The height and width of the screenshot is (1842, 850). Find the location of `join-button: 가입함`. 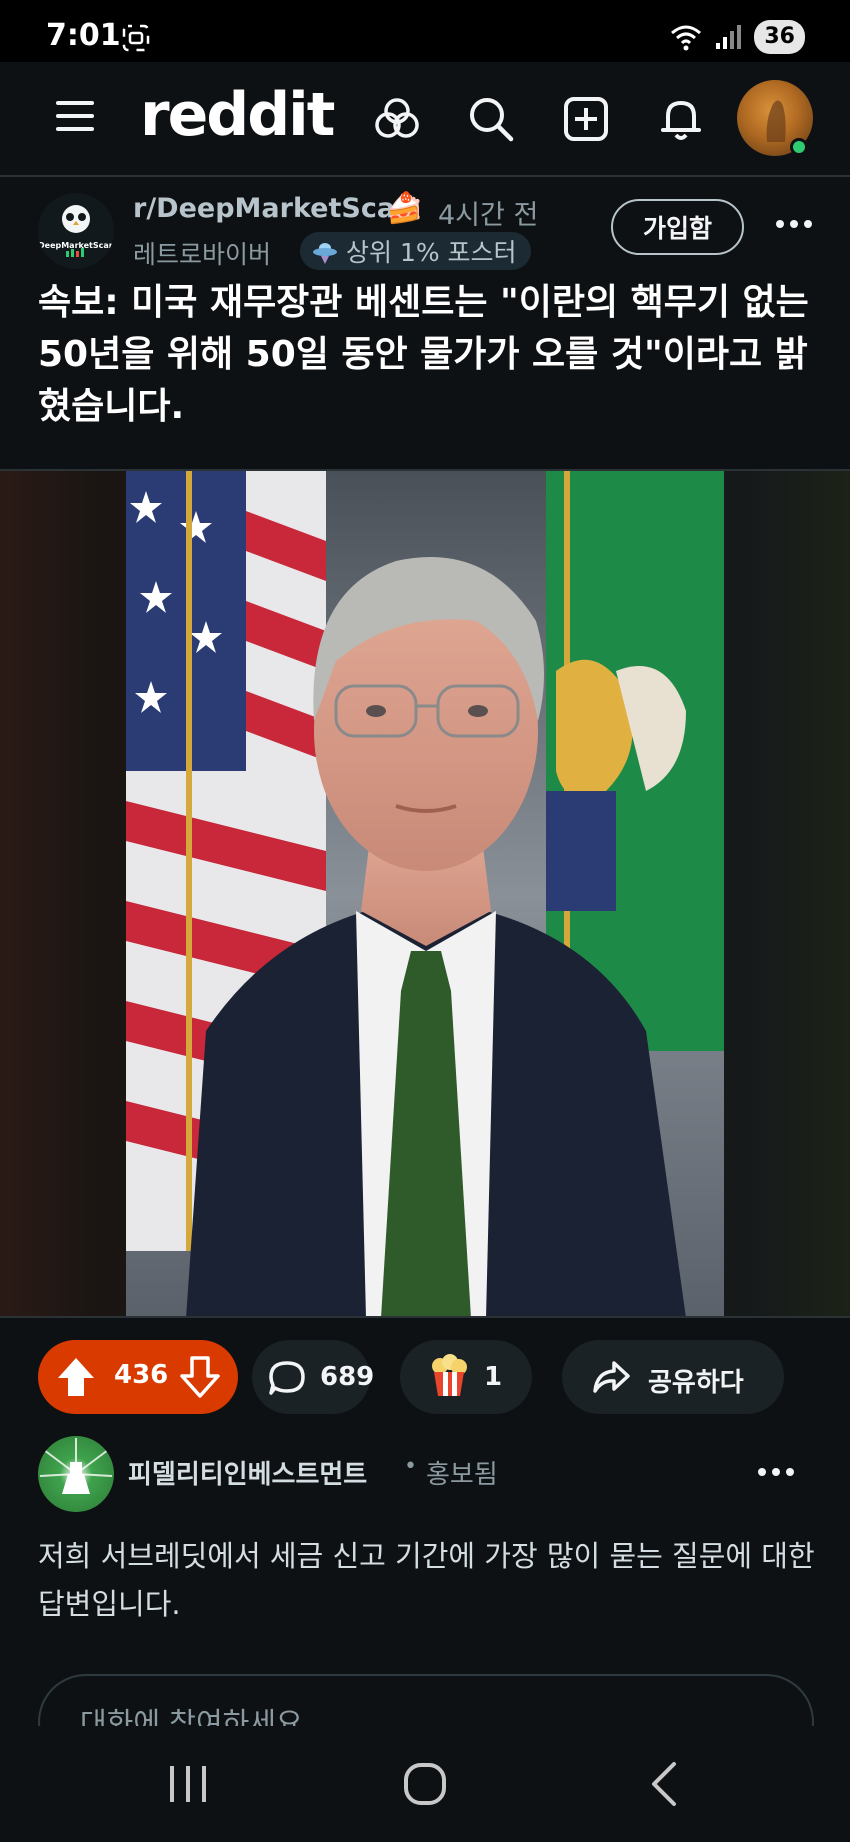

join-button: 가입함 is located at coordinates (677, 227).